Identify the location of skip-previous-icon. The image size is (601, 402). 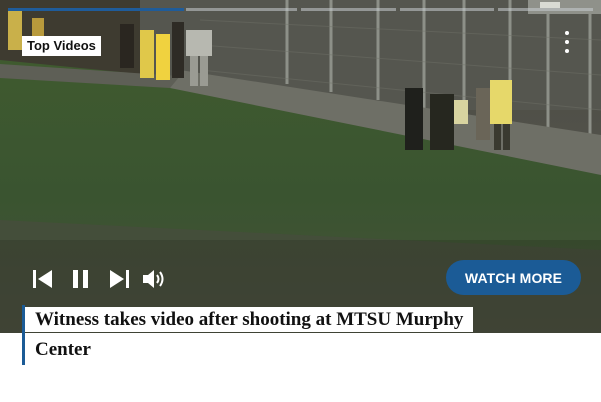
(43, 279).